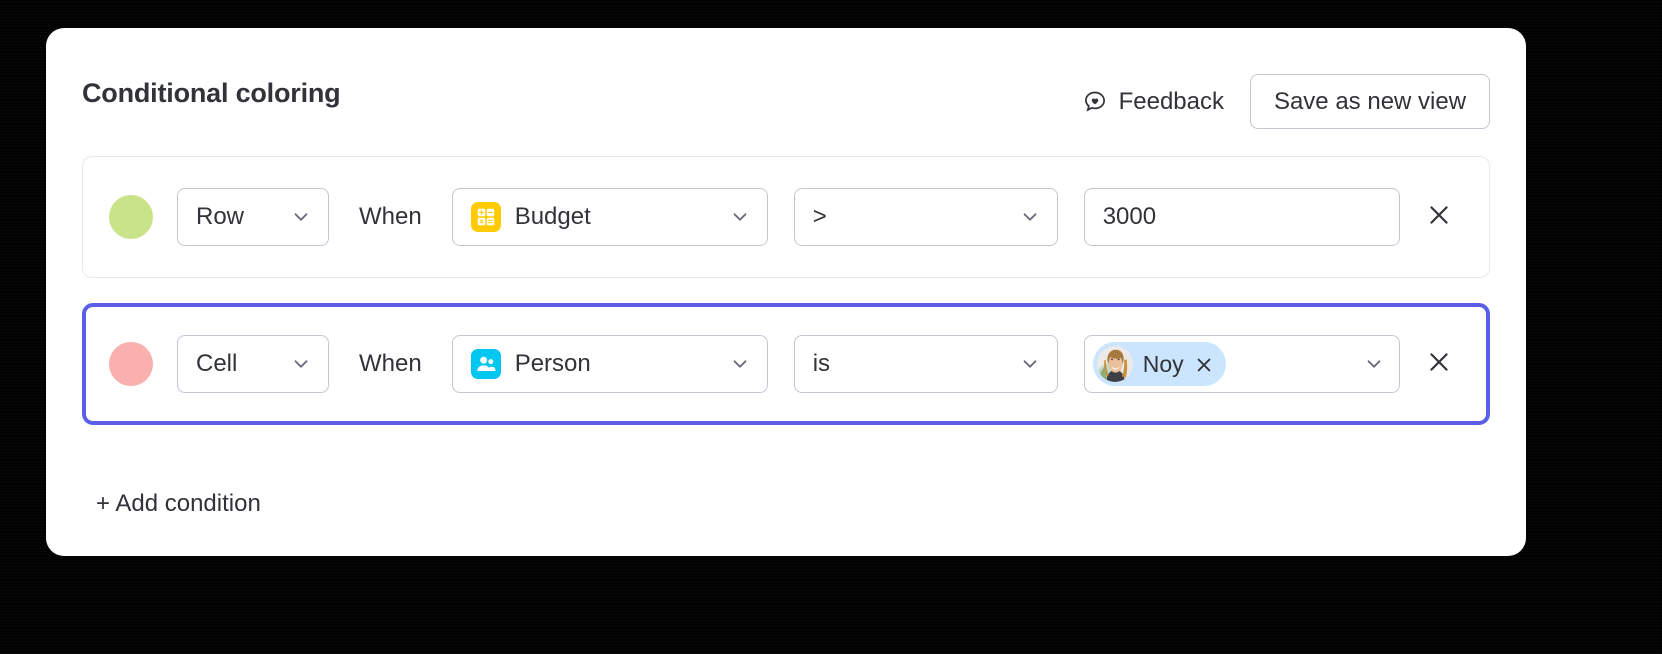  What do you see at coordinates (178, 504) in the screenshot?
I see `add-condition-button: + Add condition` at bounding box center [178, 504].